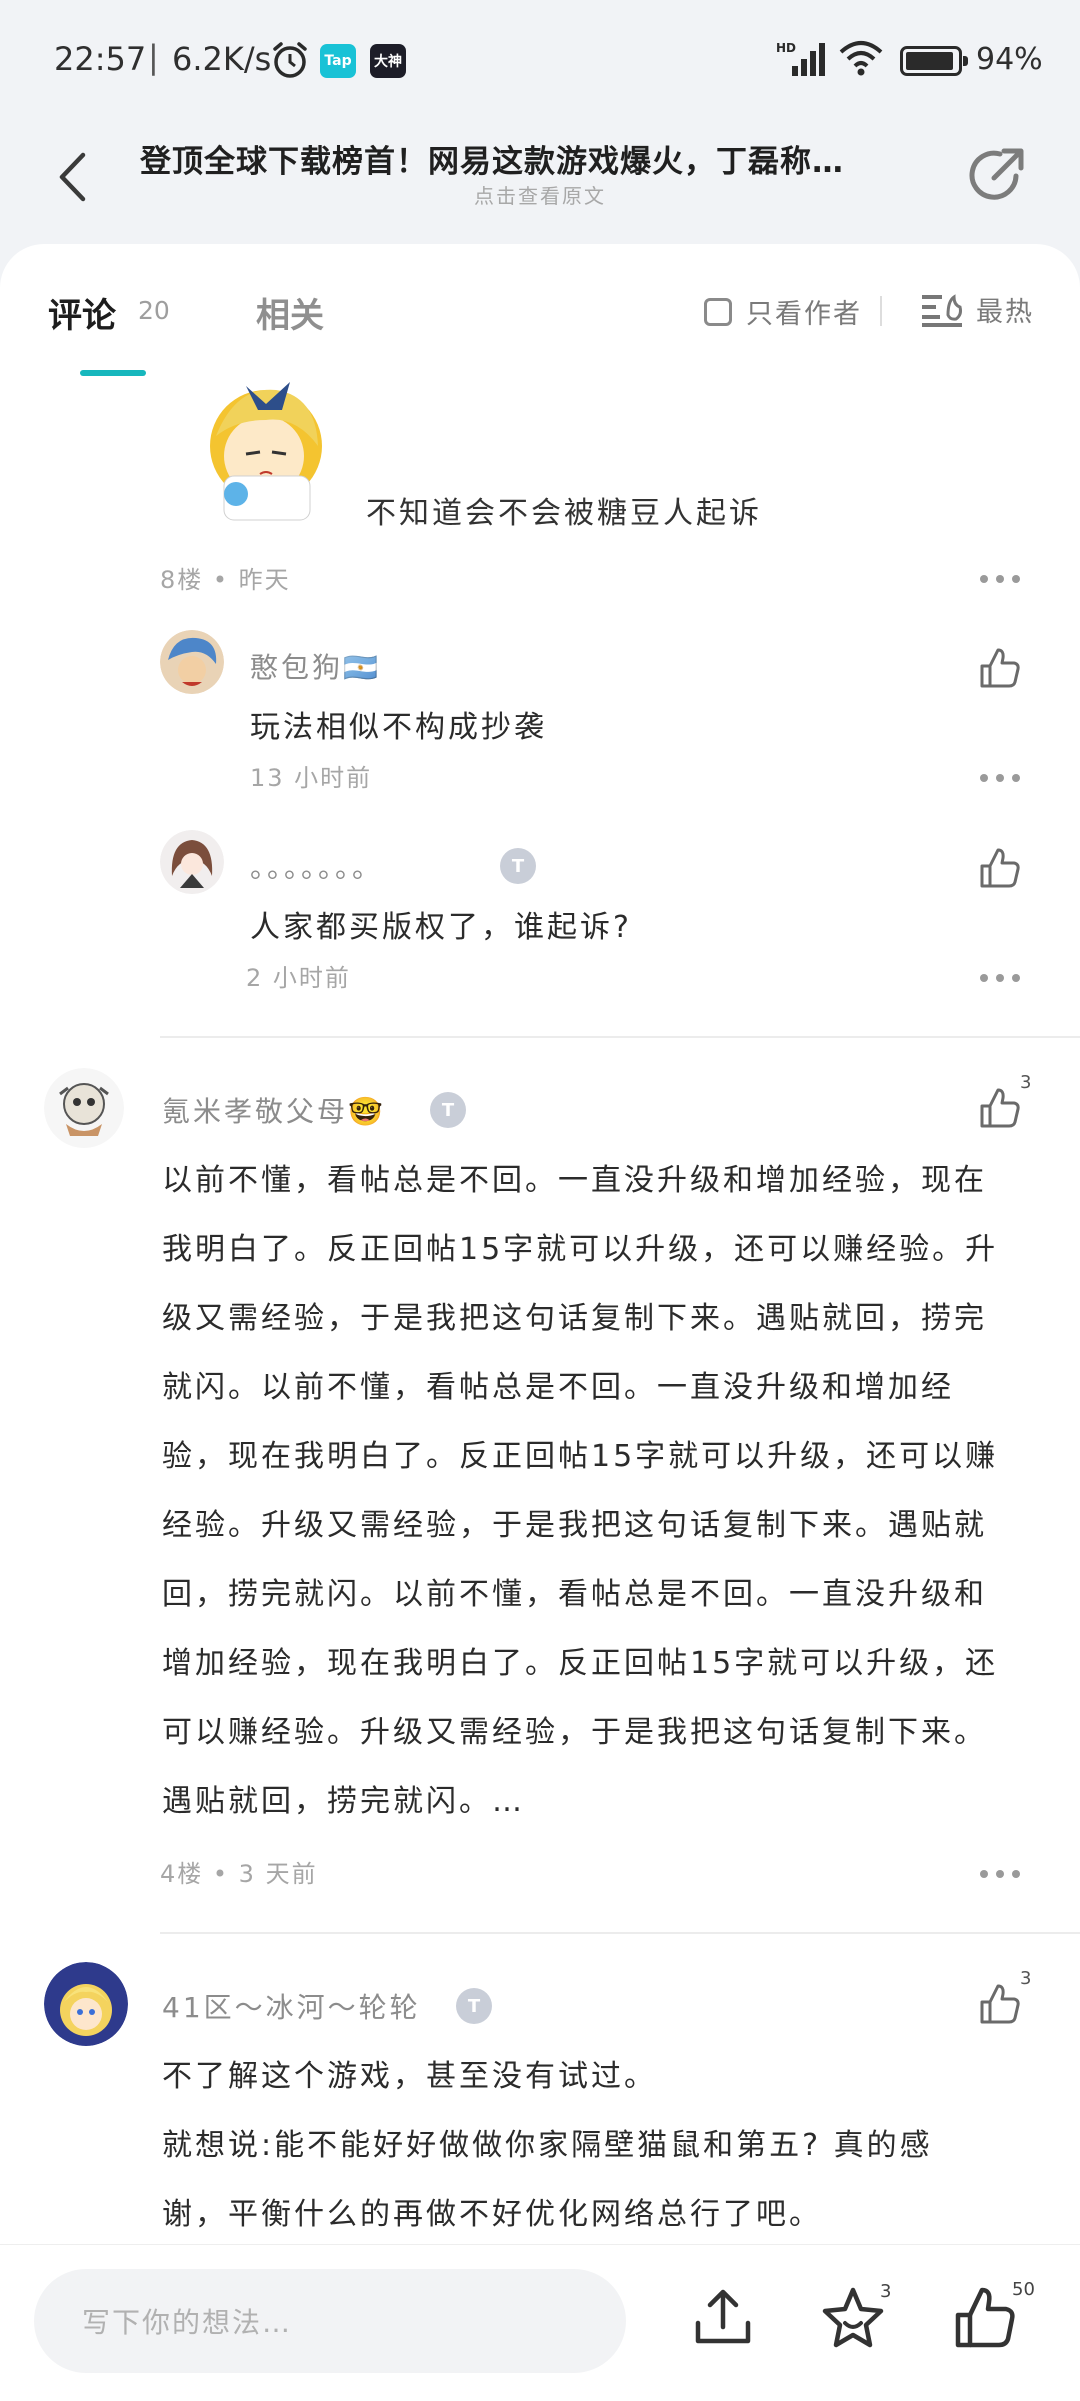  Describe the element at coordinates (274, 1110) in the screenshot. I see `comment-author-name: 氪米孝敬父母🤓` at that location.